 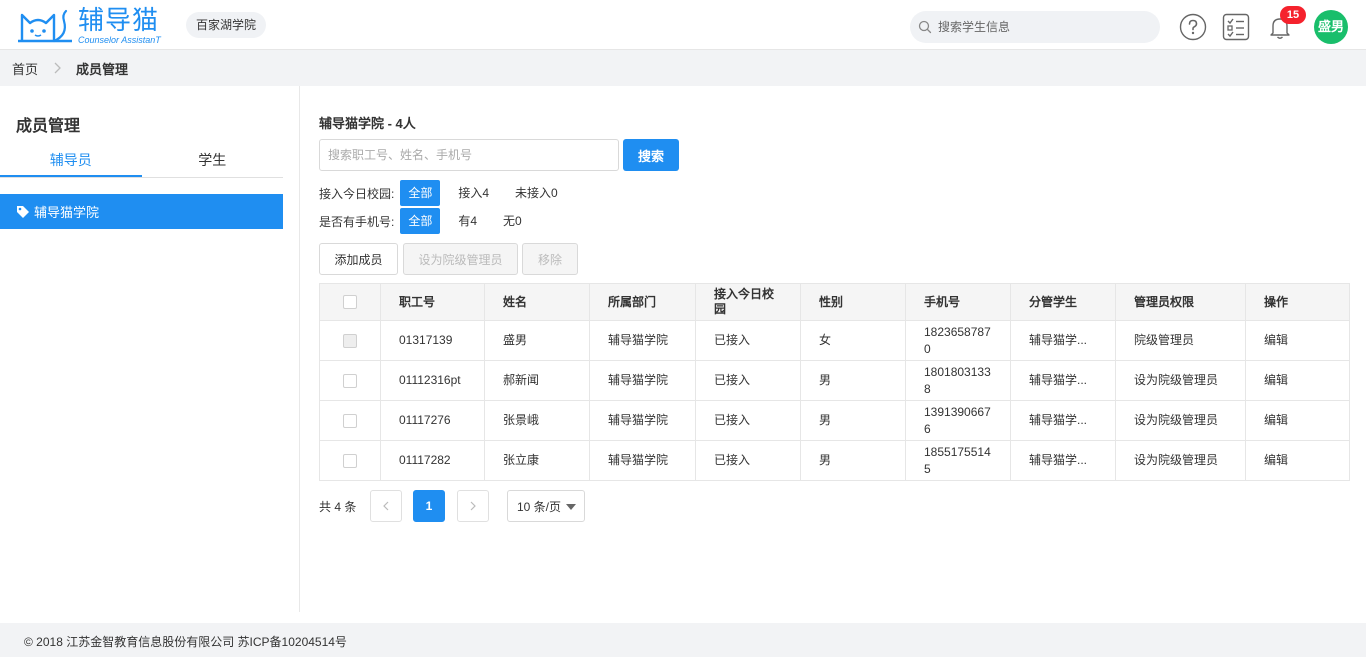 I want to click on set-admin-button: 设为院级管理员, so click(x=460, y=259).